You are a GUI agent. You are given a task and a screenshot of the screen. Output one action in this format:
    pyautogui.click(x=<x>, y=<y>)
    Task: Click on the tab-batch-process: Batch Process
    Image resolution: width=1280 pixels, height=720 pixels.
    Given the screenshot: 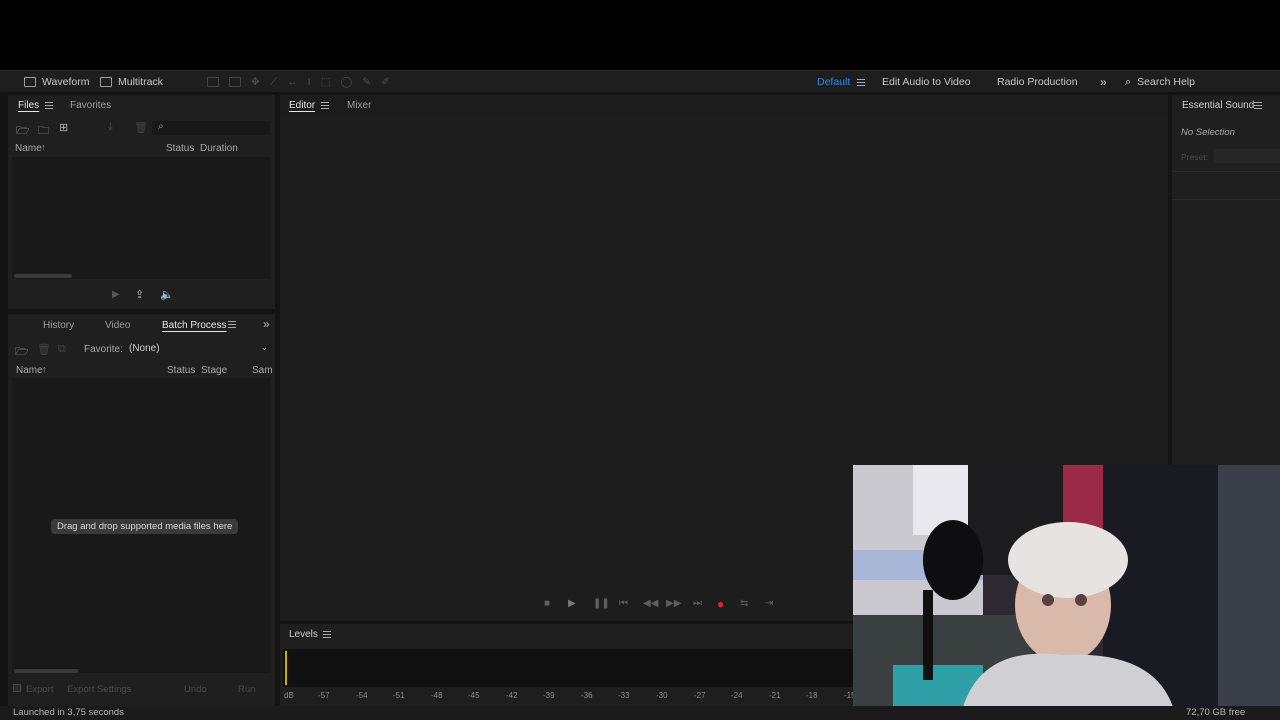 What is the action you would take?
    pyautogui.click(x=194, y=325)
    